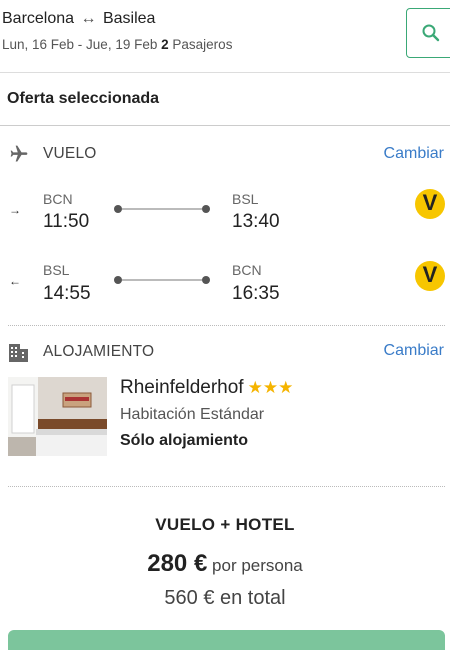  Describe the element at coordinates (70, 153) in the screenshot. I see `flight-section-label: VUELO` at that location.